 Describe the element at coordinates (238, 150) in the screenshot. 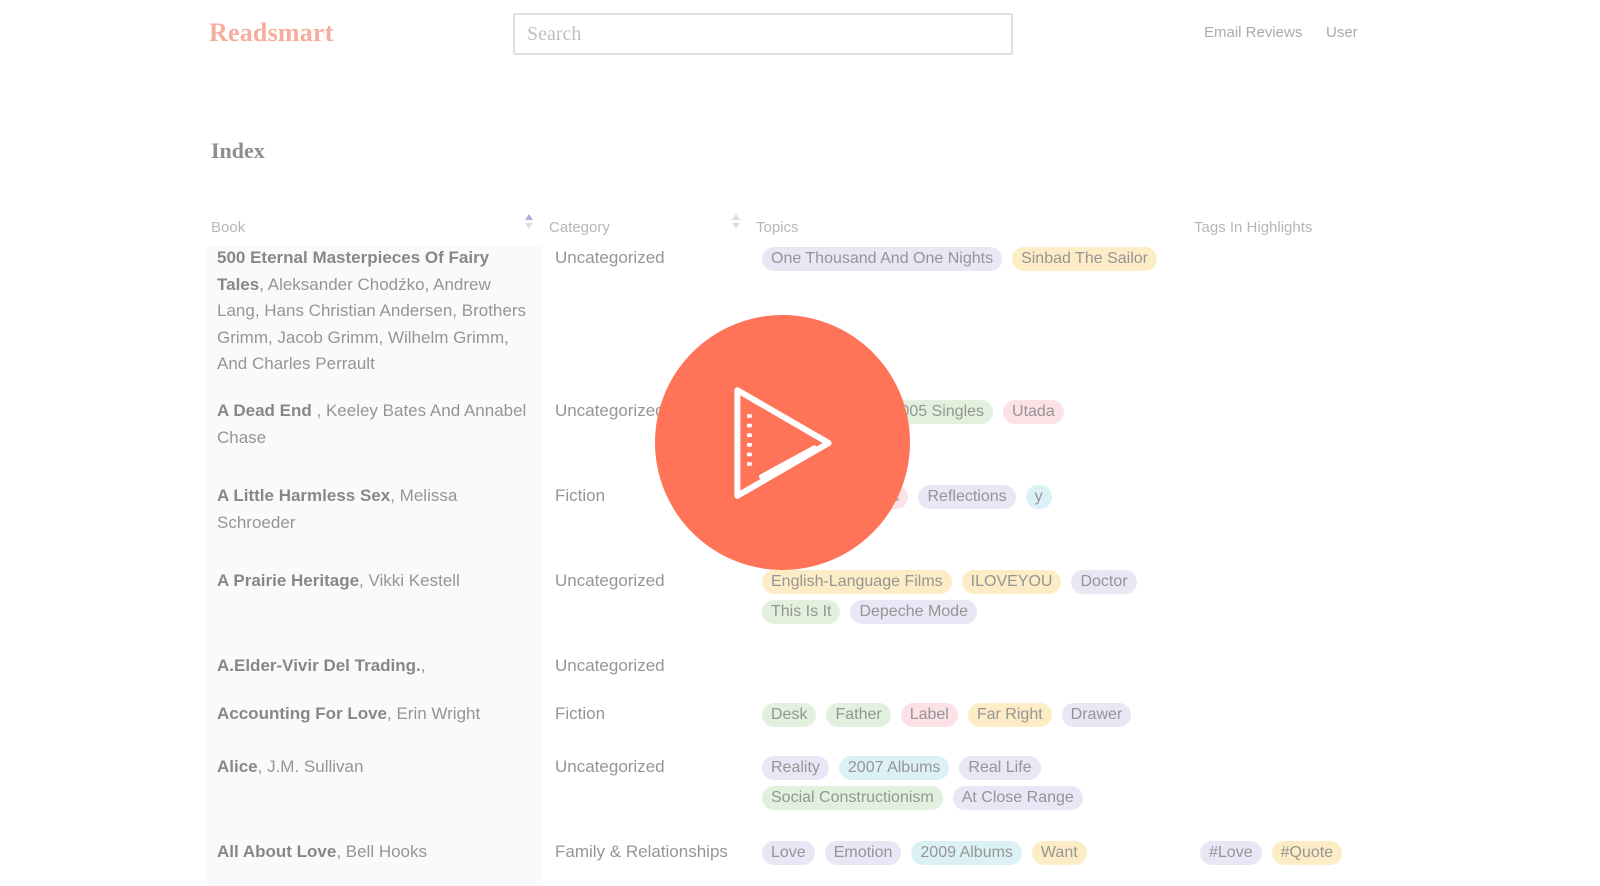

I see `page-title: Index` at that location.